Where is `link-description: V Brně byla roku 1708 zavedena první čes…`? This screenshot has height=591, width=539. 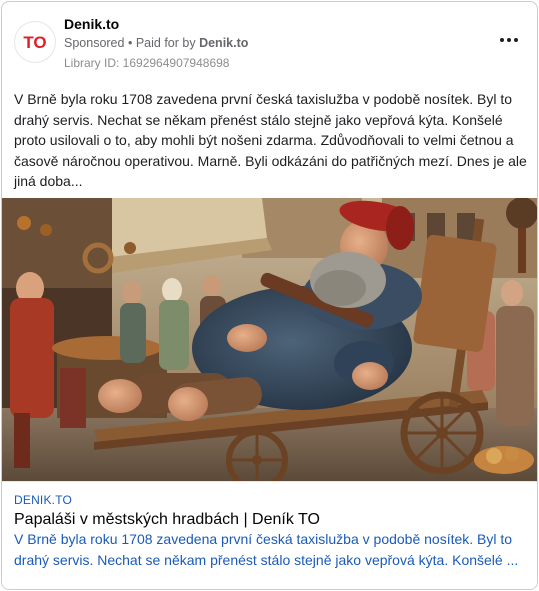
link-description: V Brně byla roku 1708 zavedena první čes… is located at coordinates (266, 549).